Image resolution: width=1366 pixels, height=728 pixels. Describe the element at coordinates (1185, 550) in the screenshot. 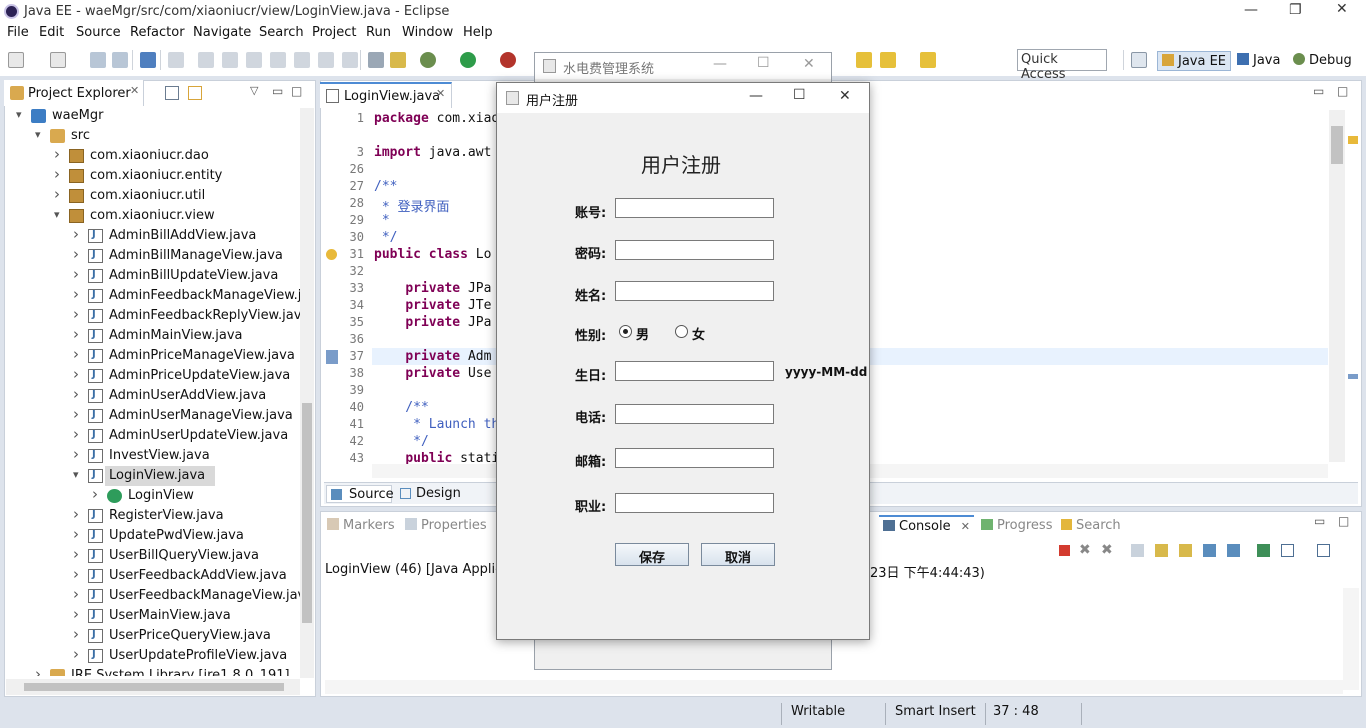

I see `word-wrap-icon` at that location.